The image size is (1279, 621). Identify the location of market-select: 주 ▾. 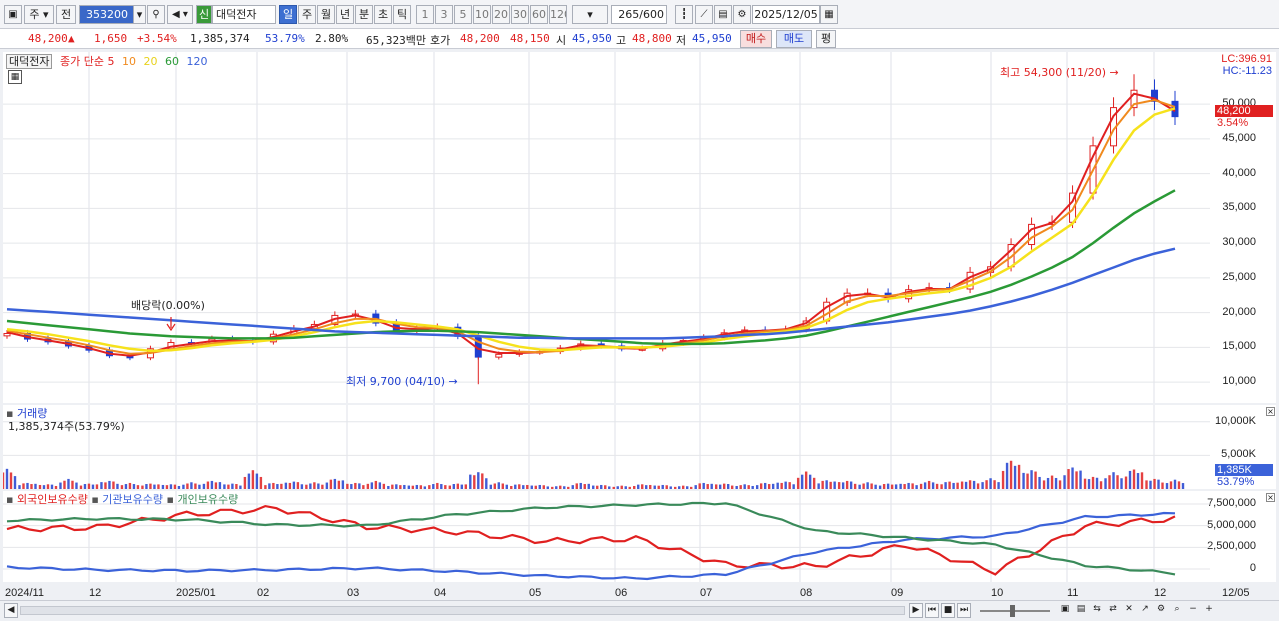
(39, 14).